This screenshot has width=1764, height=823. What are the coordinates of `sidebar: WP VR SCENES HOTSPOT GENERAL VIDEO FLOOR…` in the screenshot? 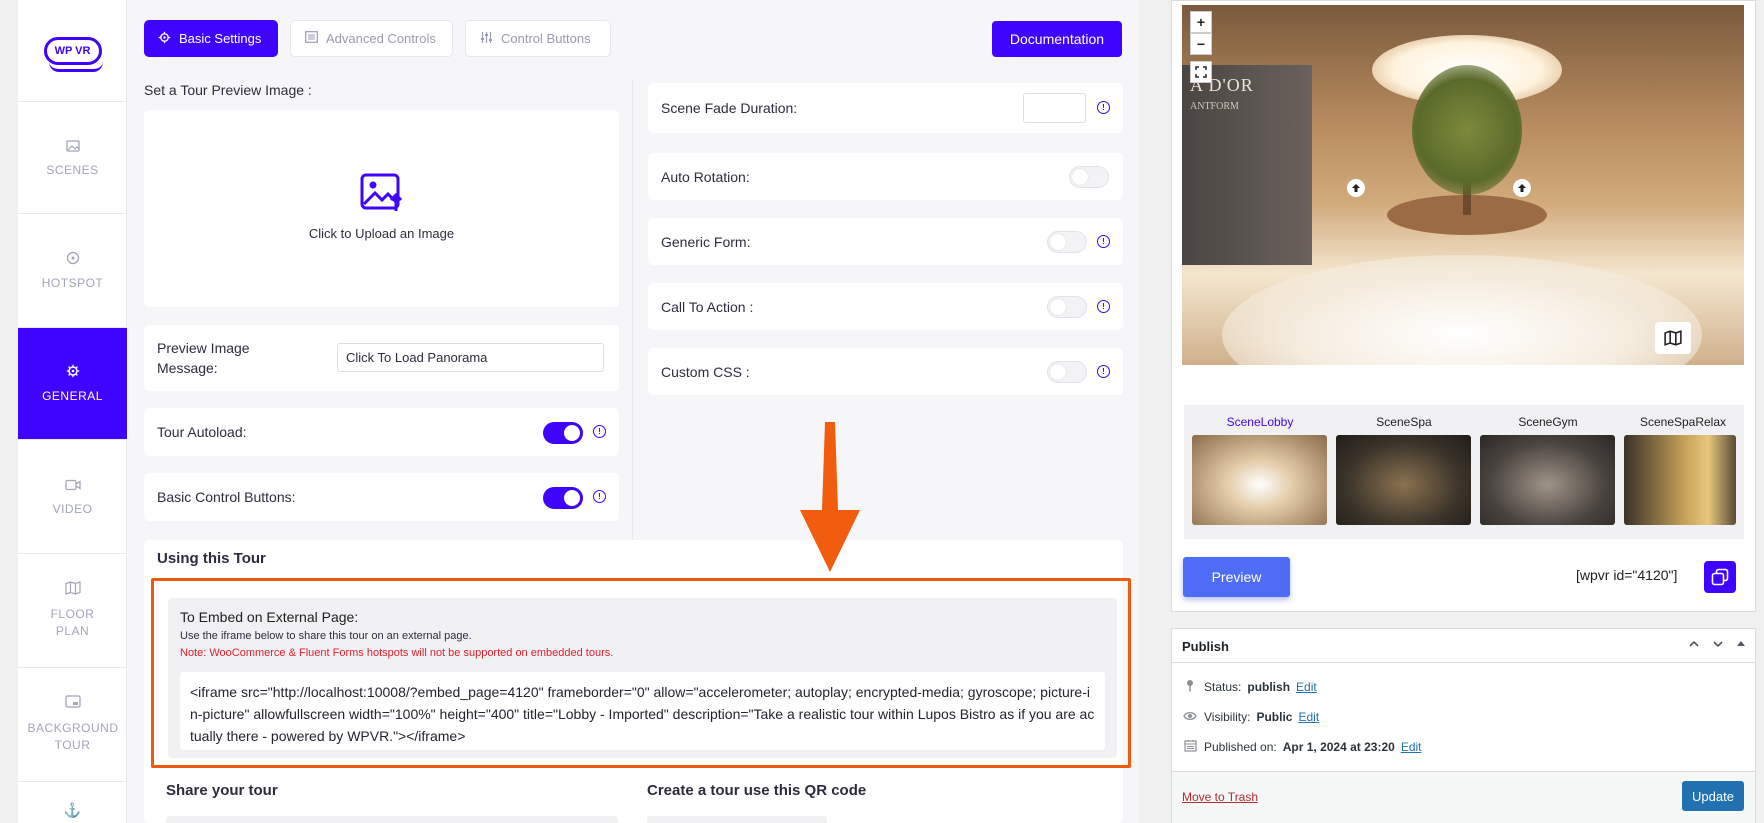 It's located at (72, 411).